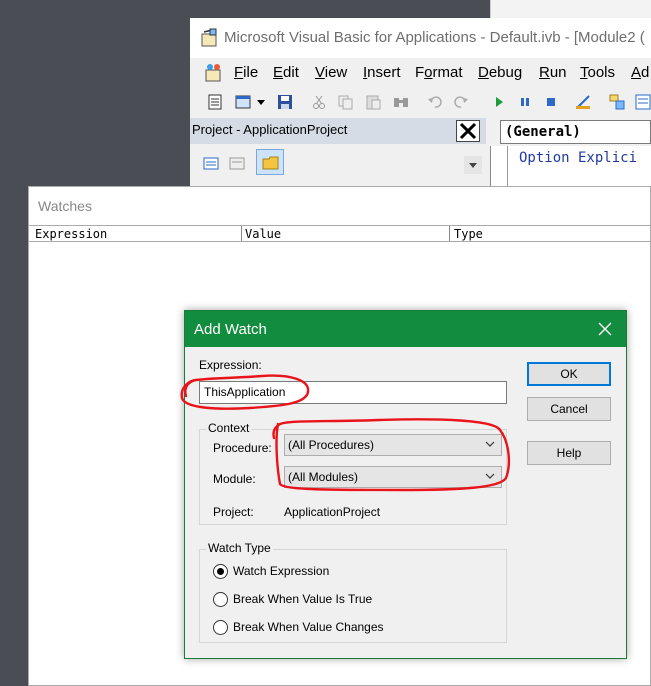 The height and width of the screenshot is (686, 651). I want to click on watch-type-legend: Watch Type, so click(239, 548).